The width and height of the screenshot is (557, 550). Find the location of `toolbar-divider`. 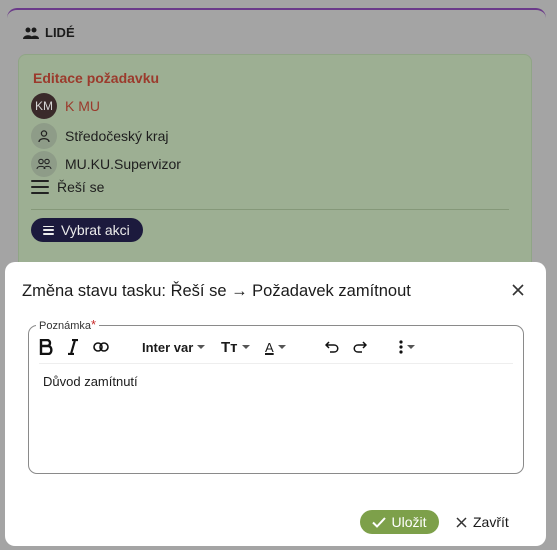

toolbar-divider is located at coordinates (276, 363).